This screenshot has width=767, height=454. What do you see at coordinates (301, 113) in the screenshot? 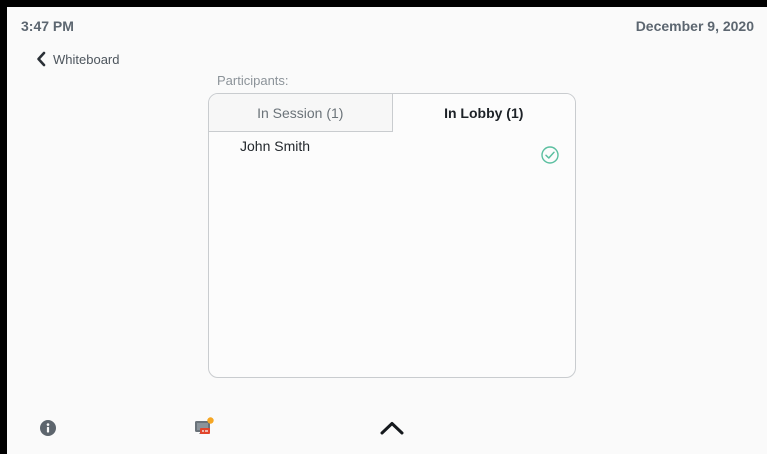
I see `tab-in-session: In Session (1)` at bounding box center [301, 113].